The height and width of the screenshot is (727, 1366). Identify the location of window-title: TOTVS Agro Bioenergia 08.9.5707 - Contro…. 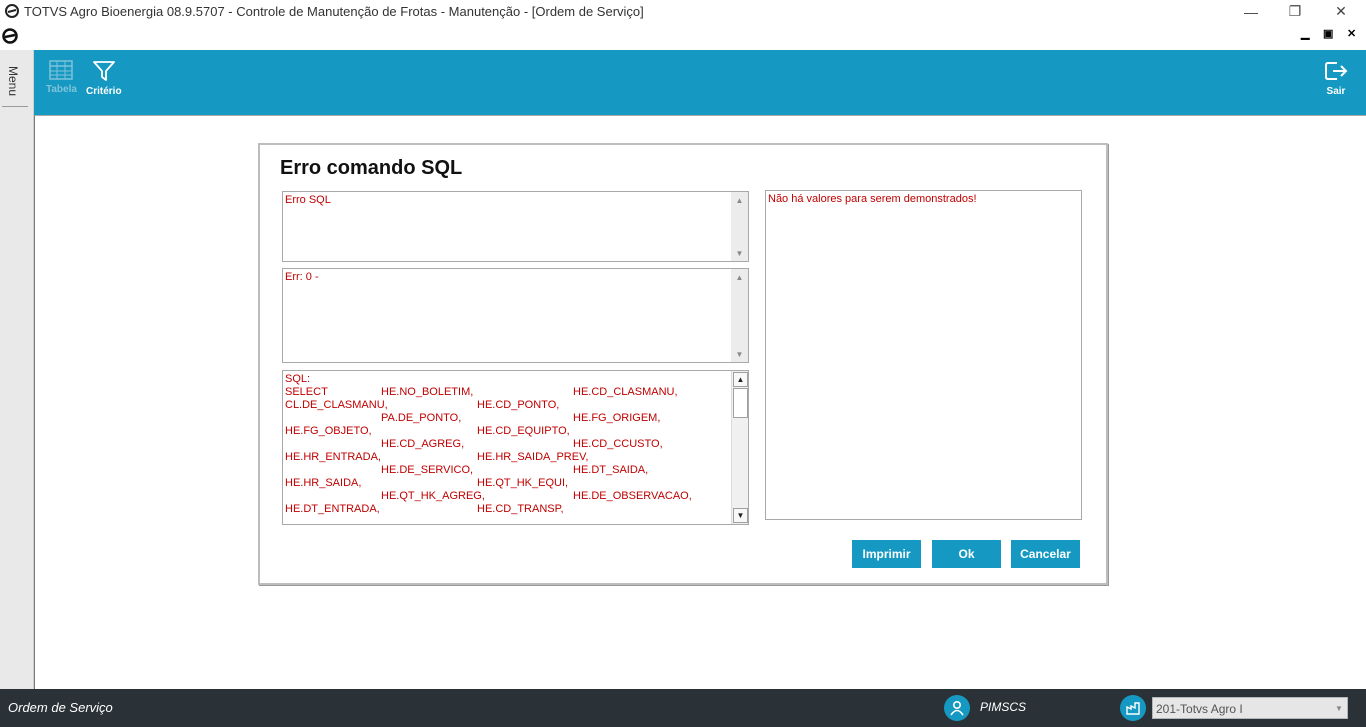
(334, 11).